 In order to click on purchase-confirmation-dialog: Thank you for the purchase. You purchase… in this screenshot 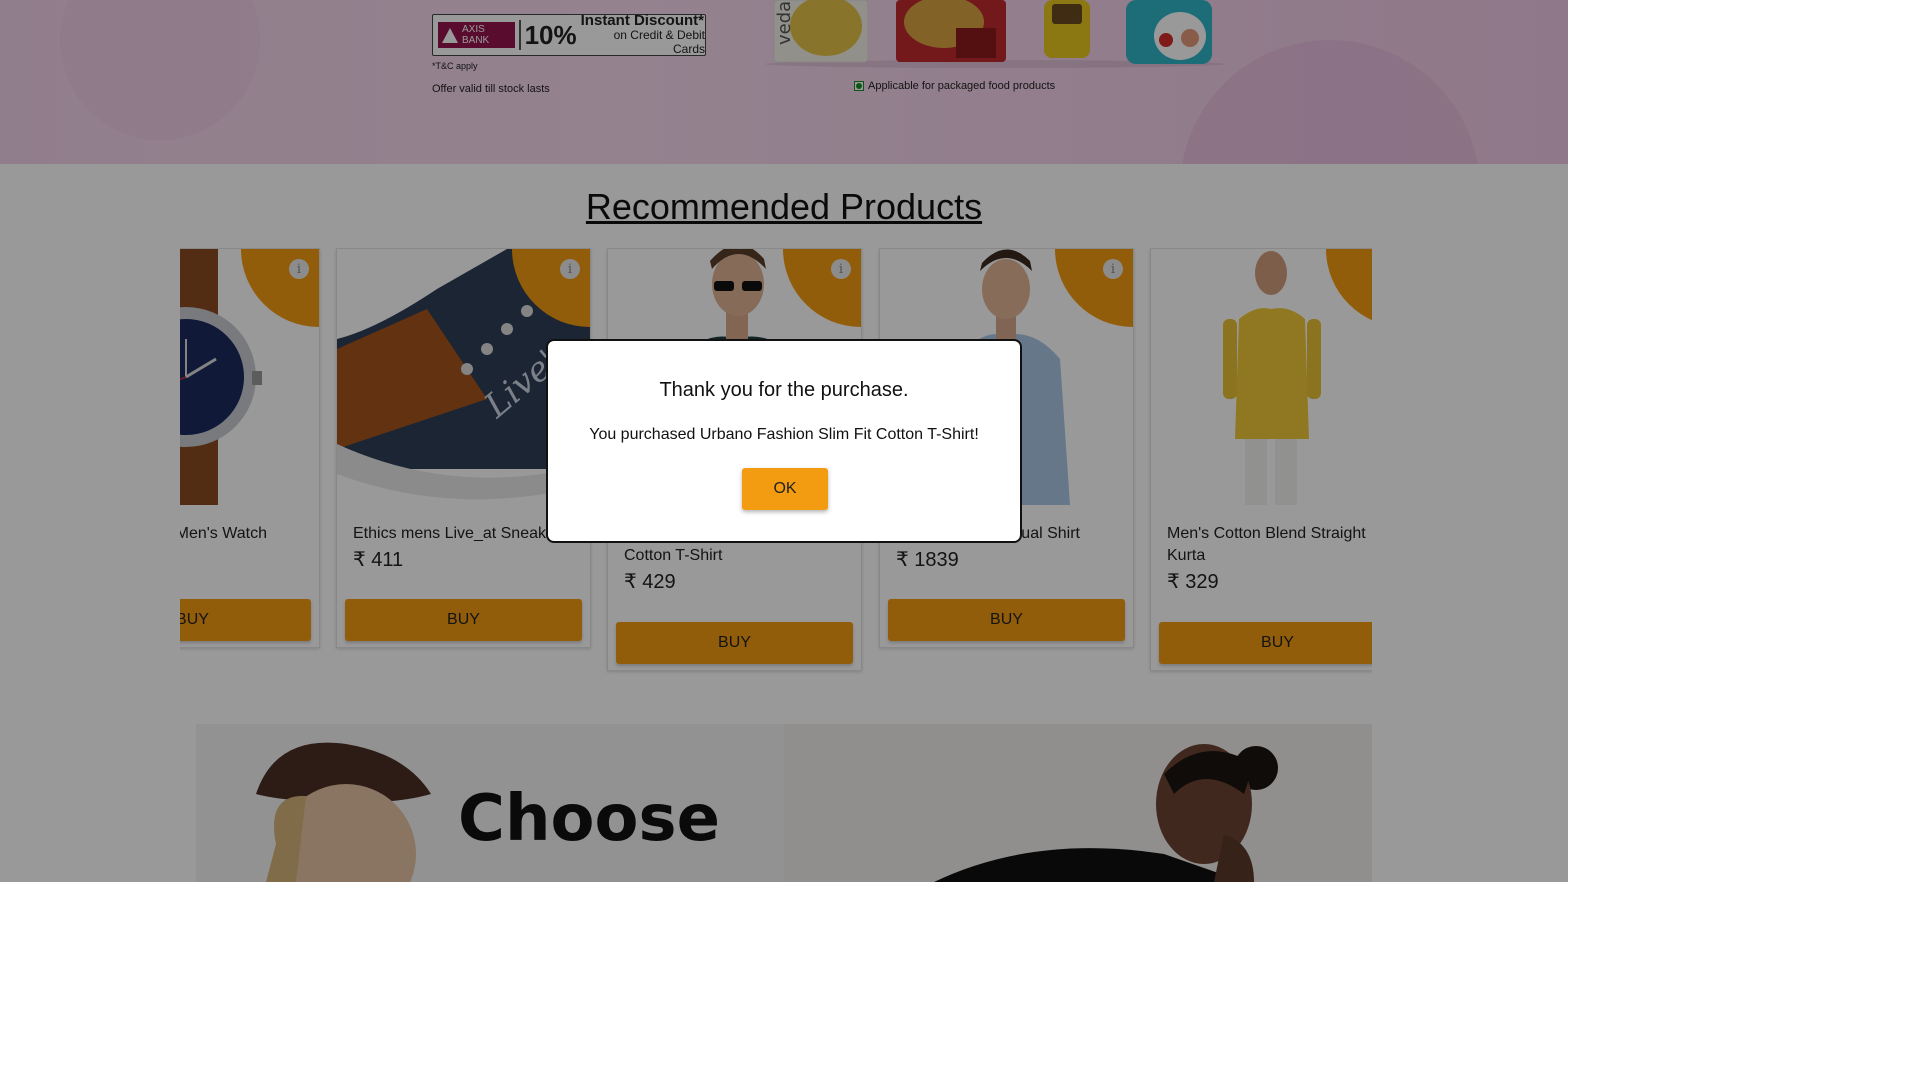, I will do `click(784, 441)`.